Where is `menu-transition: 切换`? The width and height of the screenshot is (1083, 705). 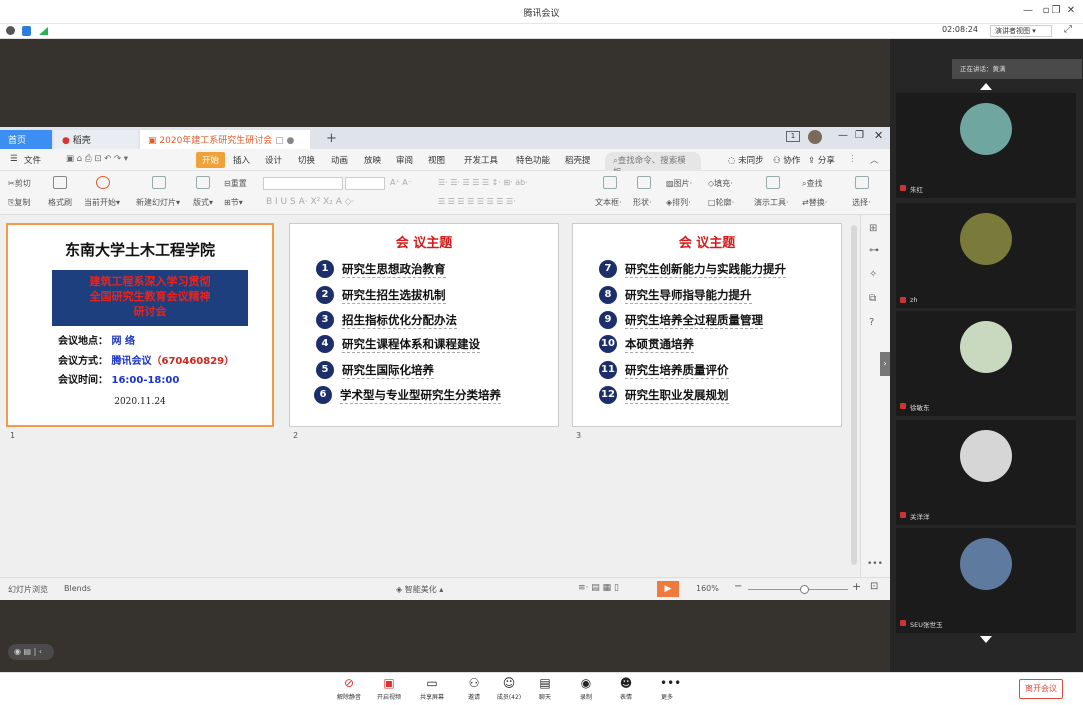 menu-transition: 切换 is located at coordinates (306, 160).